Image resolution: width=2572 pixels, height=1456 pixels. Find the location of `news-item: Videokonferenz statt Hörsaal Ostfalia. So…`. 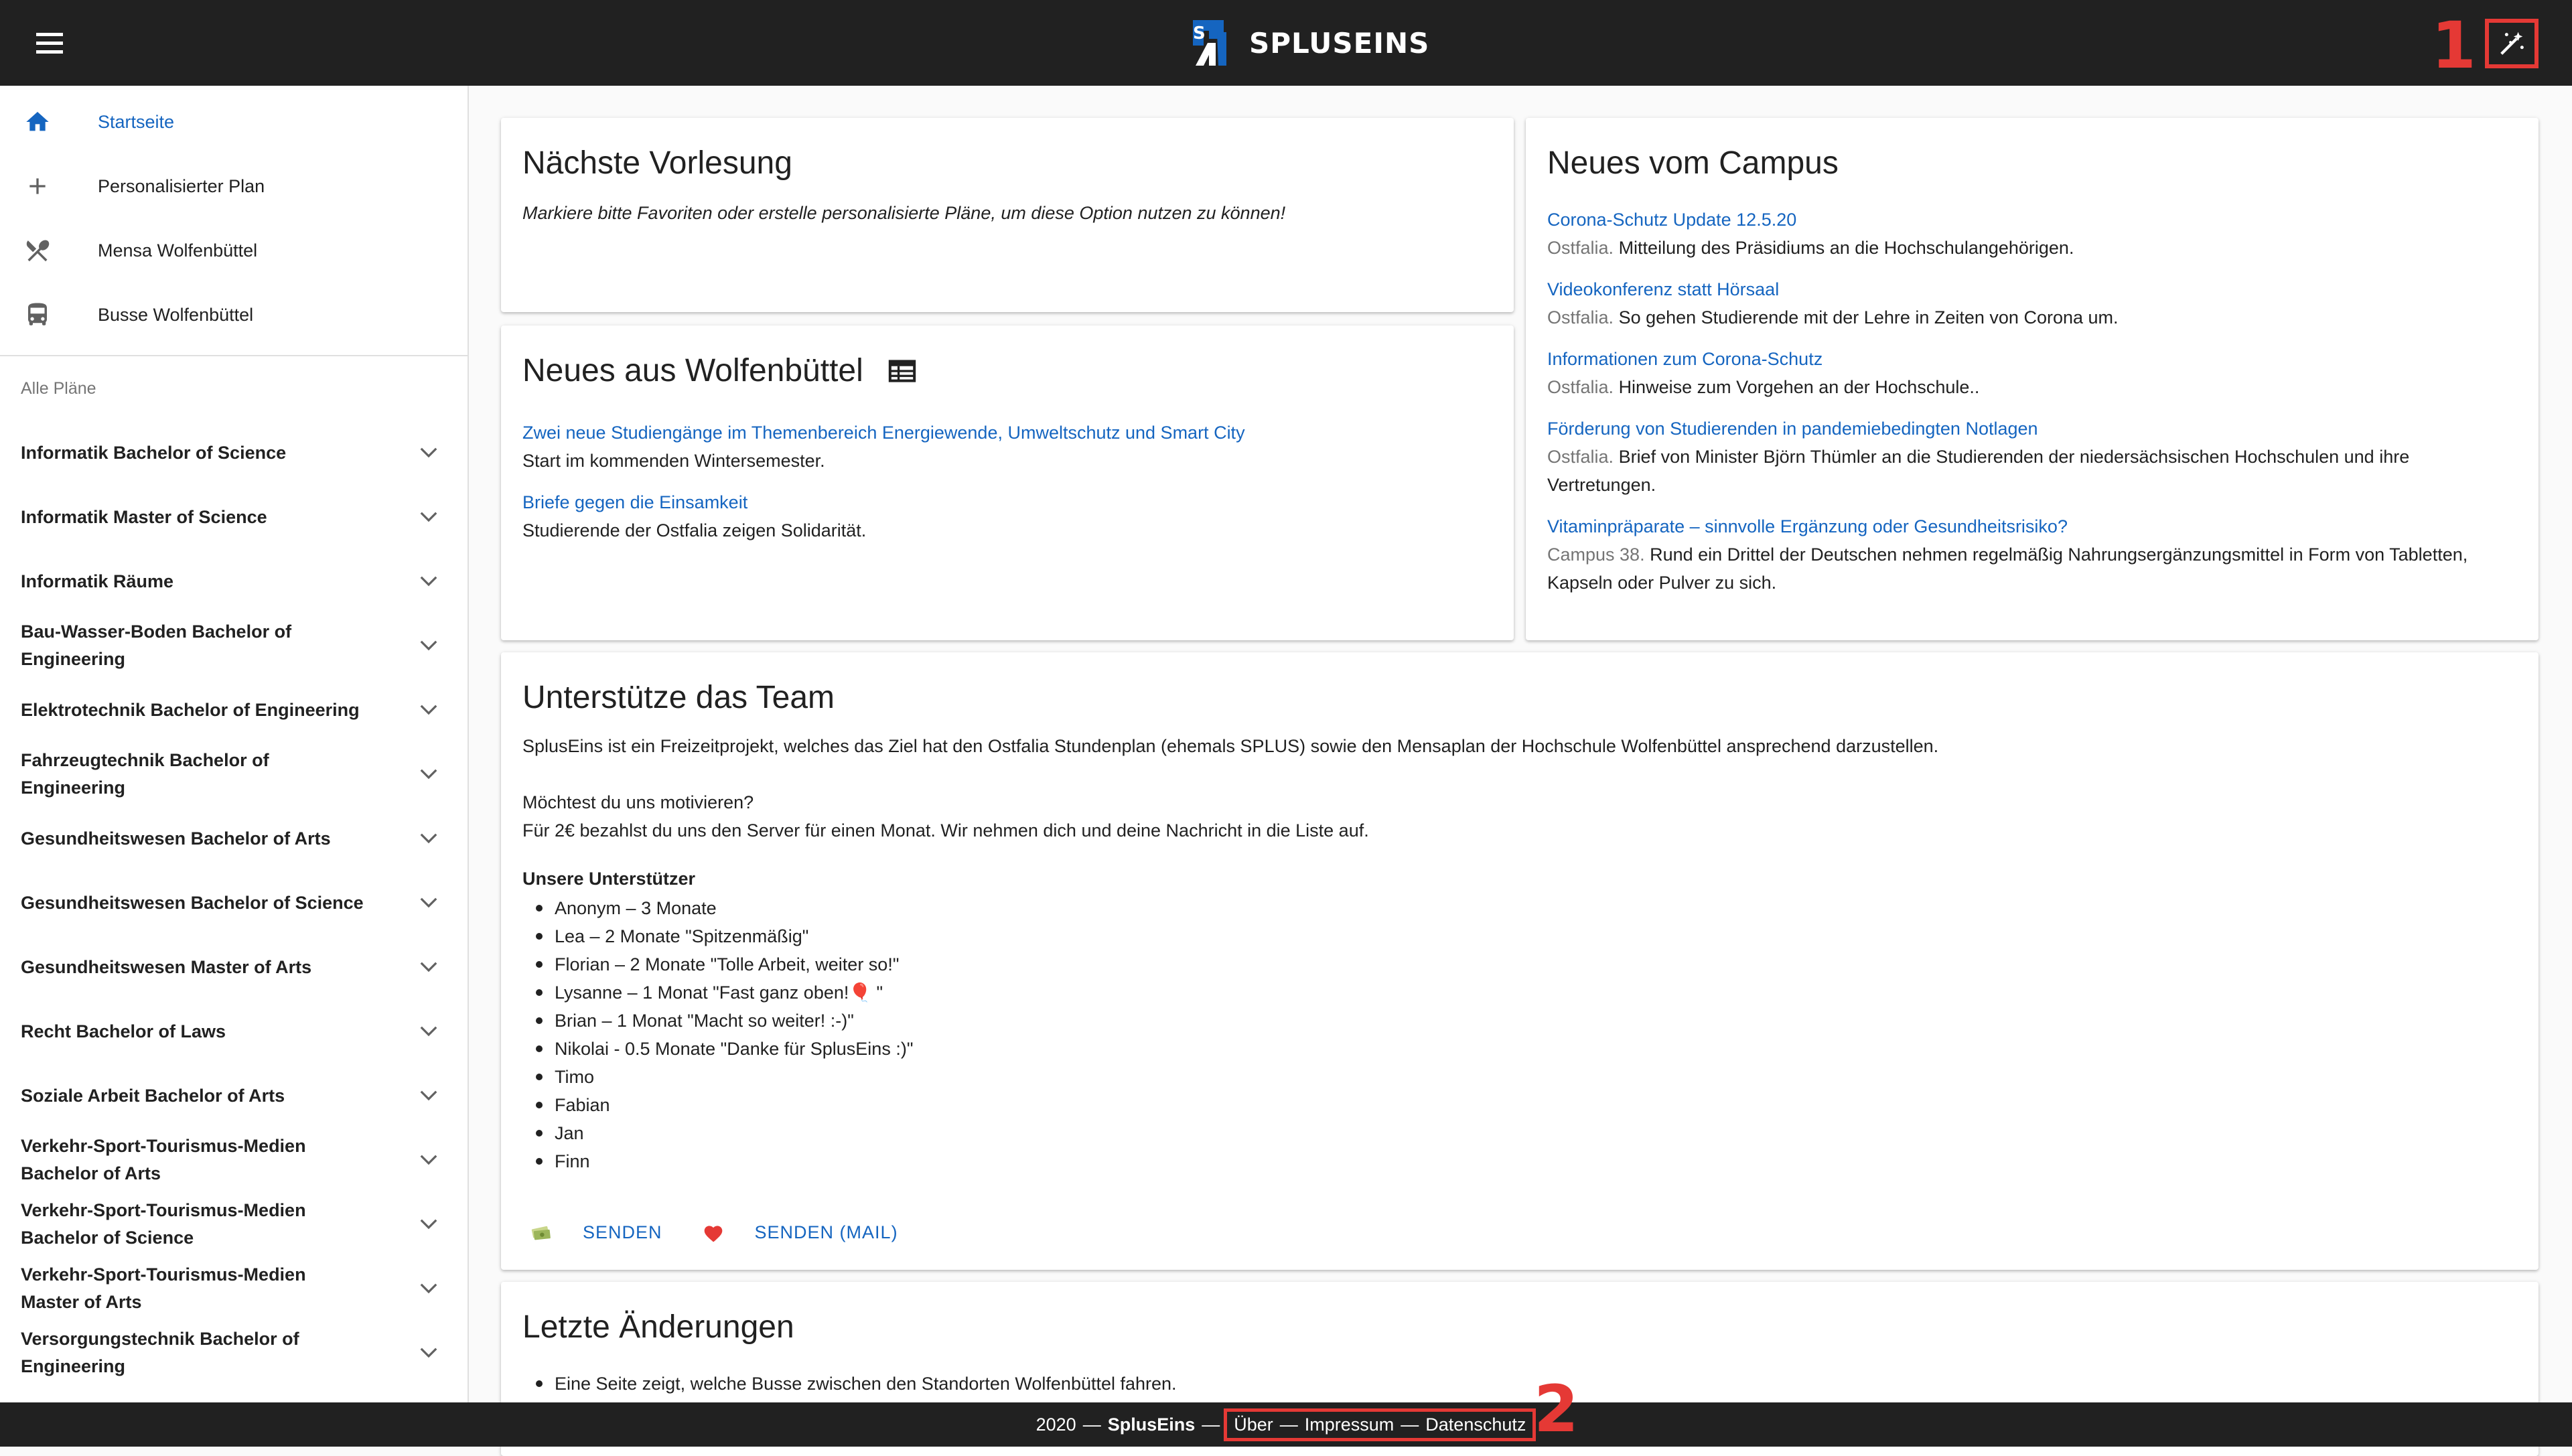

news-item: Videokonferenz statt Hörsaal Ostfalia. So… is located at coordinates (2032, 303).